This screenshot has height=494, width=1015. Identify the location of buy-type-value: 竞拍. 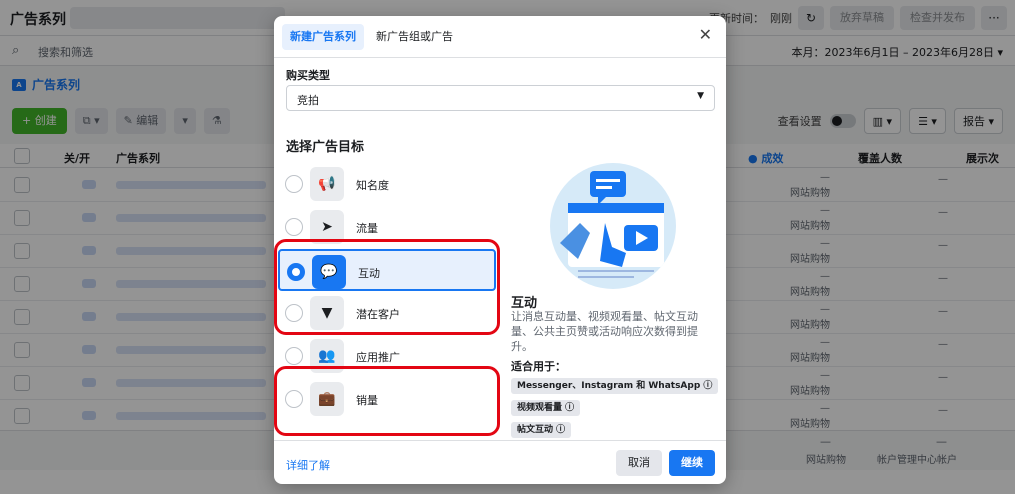
(308, 100).